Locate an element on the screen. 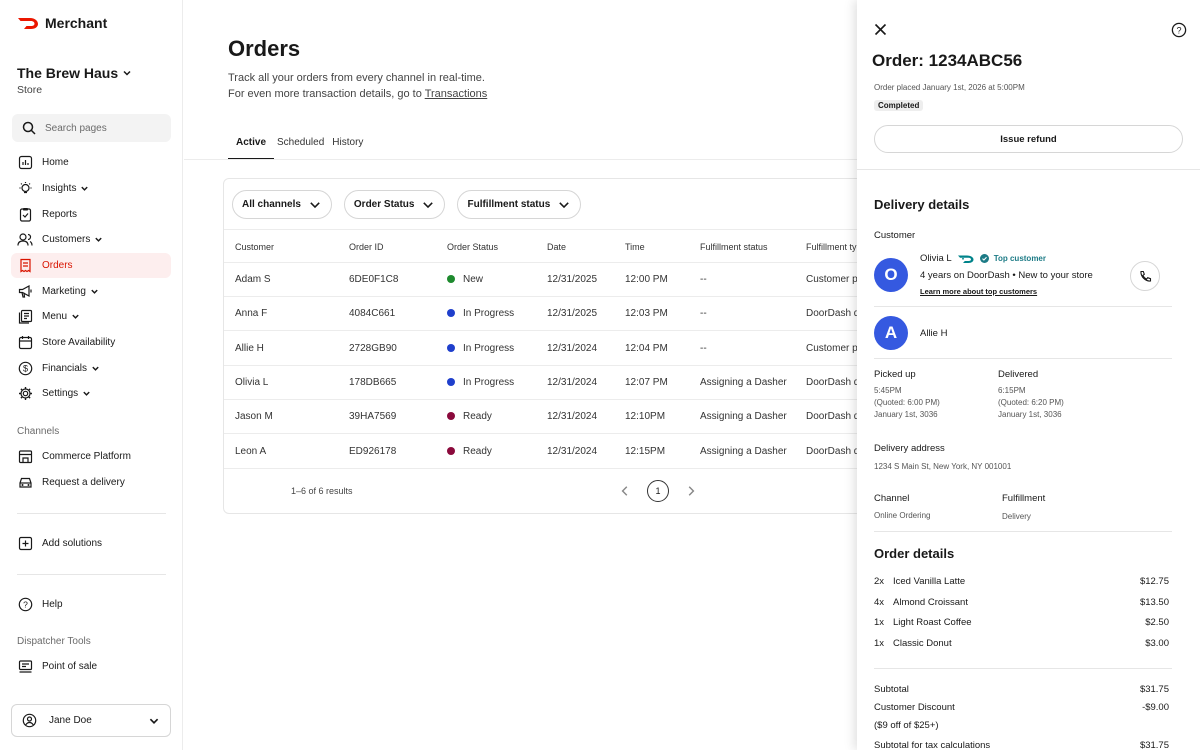 The image size is (1200, 750). add-solutions-button: Add solutions is located at coordinates (91, 543).